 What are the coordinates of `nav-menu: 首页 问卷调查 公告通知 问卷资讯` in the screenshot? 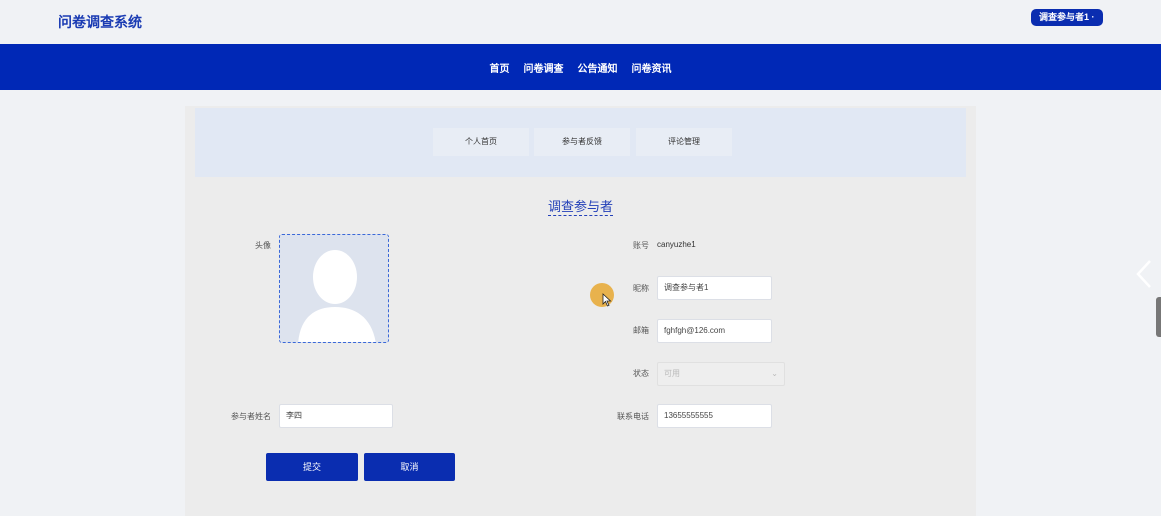 It's located at (580, 67).